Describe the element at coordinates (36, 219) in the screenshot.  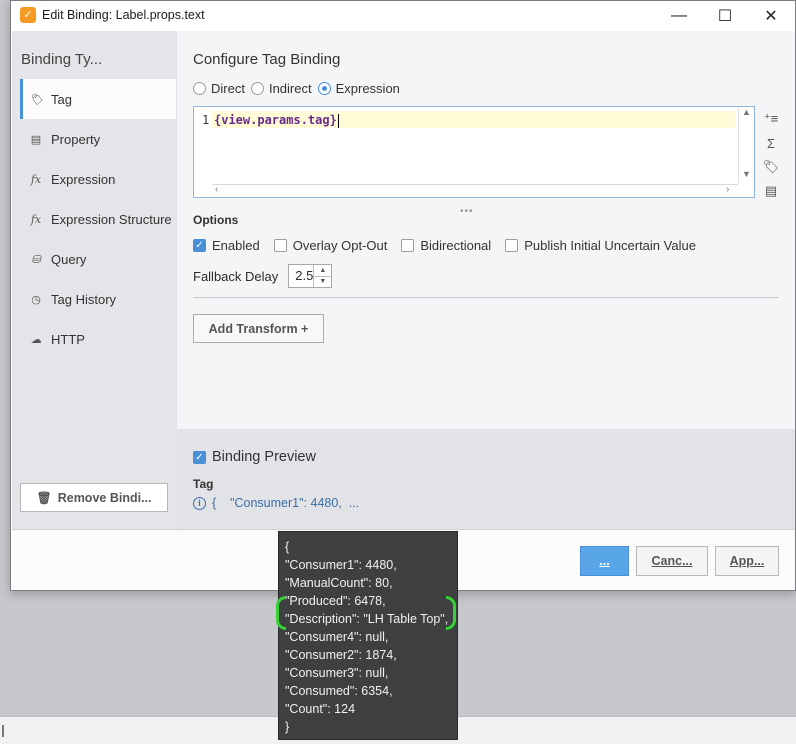
I see `fx-icon: fx` at that location.